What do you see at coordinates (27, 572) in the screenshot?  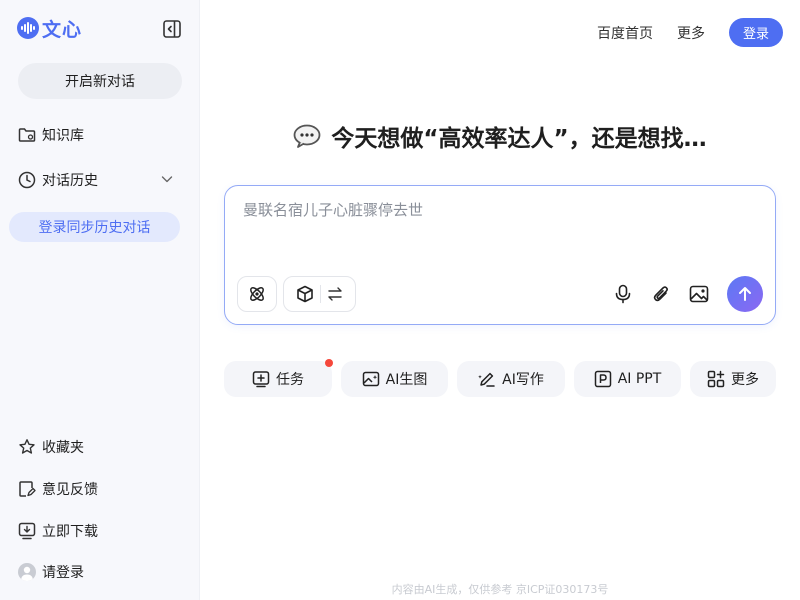 I see `avatar` at bounding box center [27, 572].